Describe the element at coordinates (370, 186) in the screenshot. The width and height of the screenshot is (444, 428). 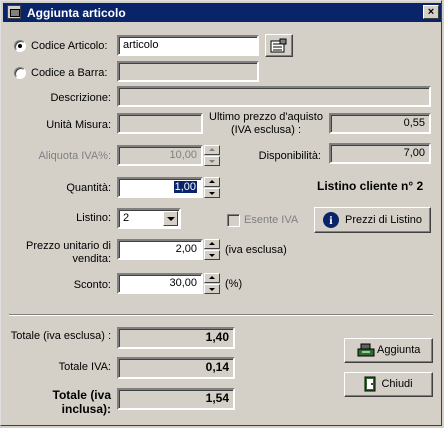
I see `listino-cliente-label: Listino cliente n° 2` at that location.